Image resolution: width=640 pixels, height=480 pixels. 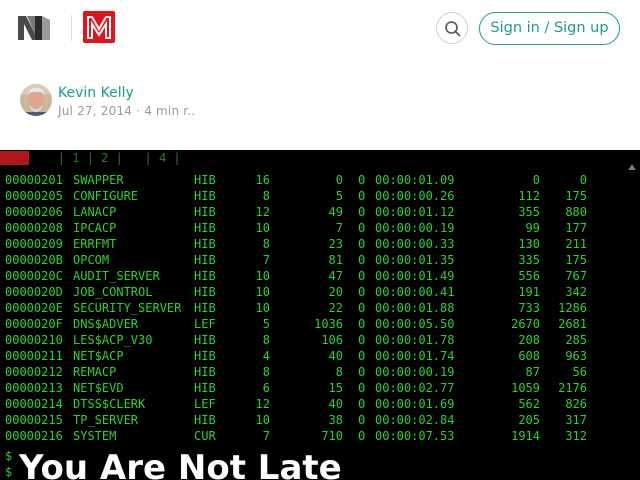 I want to click on terminal-cell-name: SYSTEM, so click(x=95, y=436).